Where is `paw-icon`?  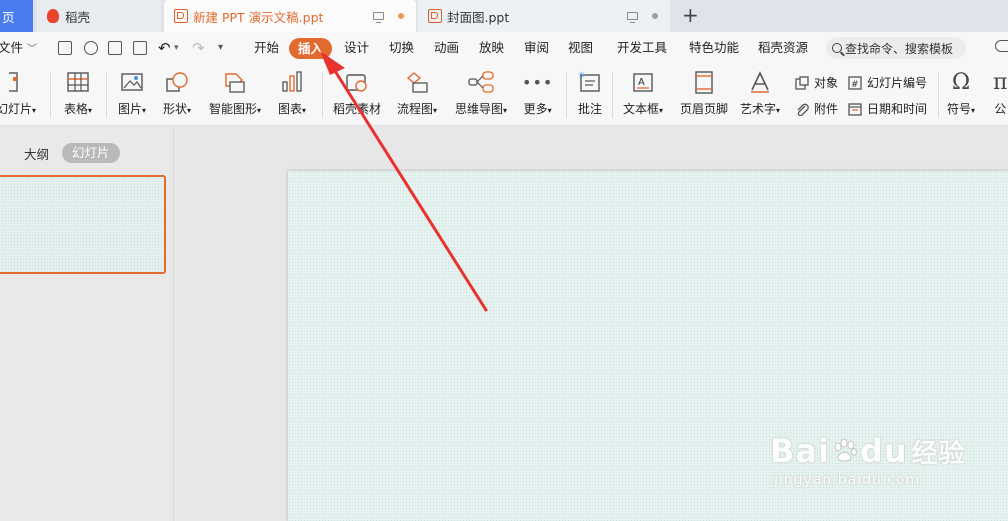 paw-icon is located at coordinates (845, 450).